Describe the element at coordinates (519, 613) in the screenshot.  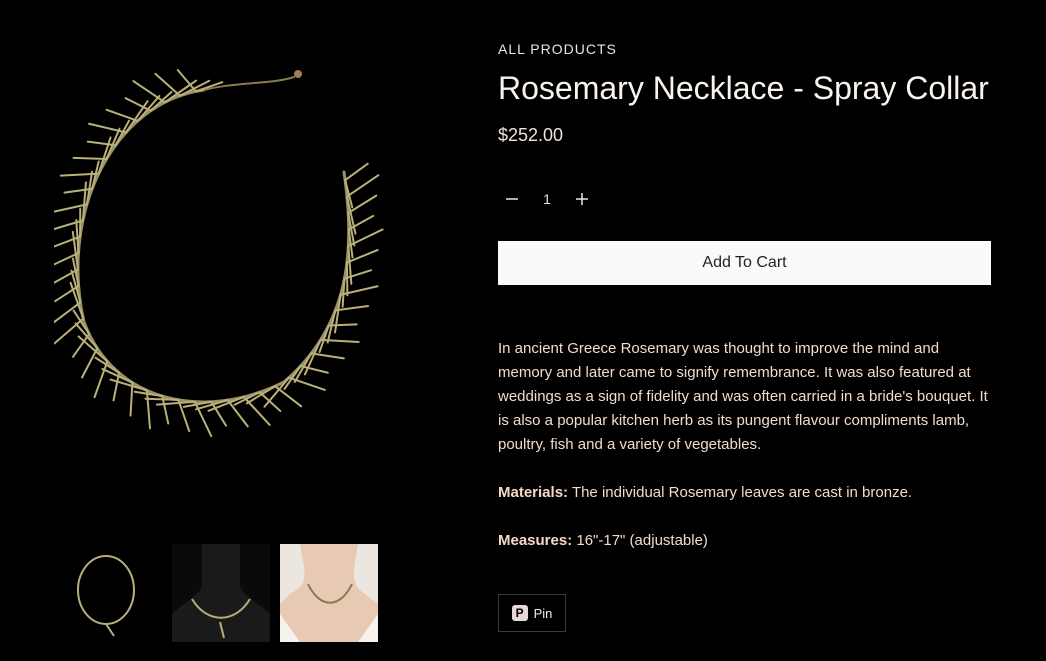
I see `pinterest-icon: P` at that location.